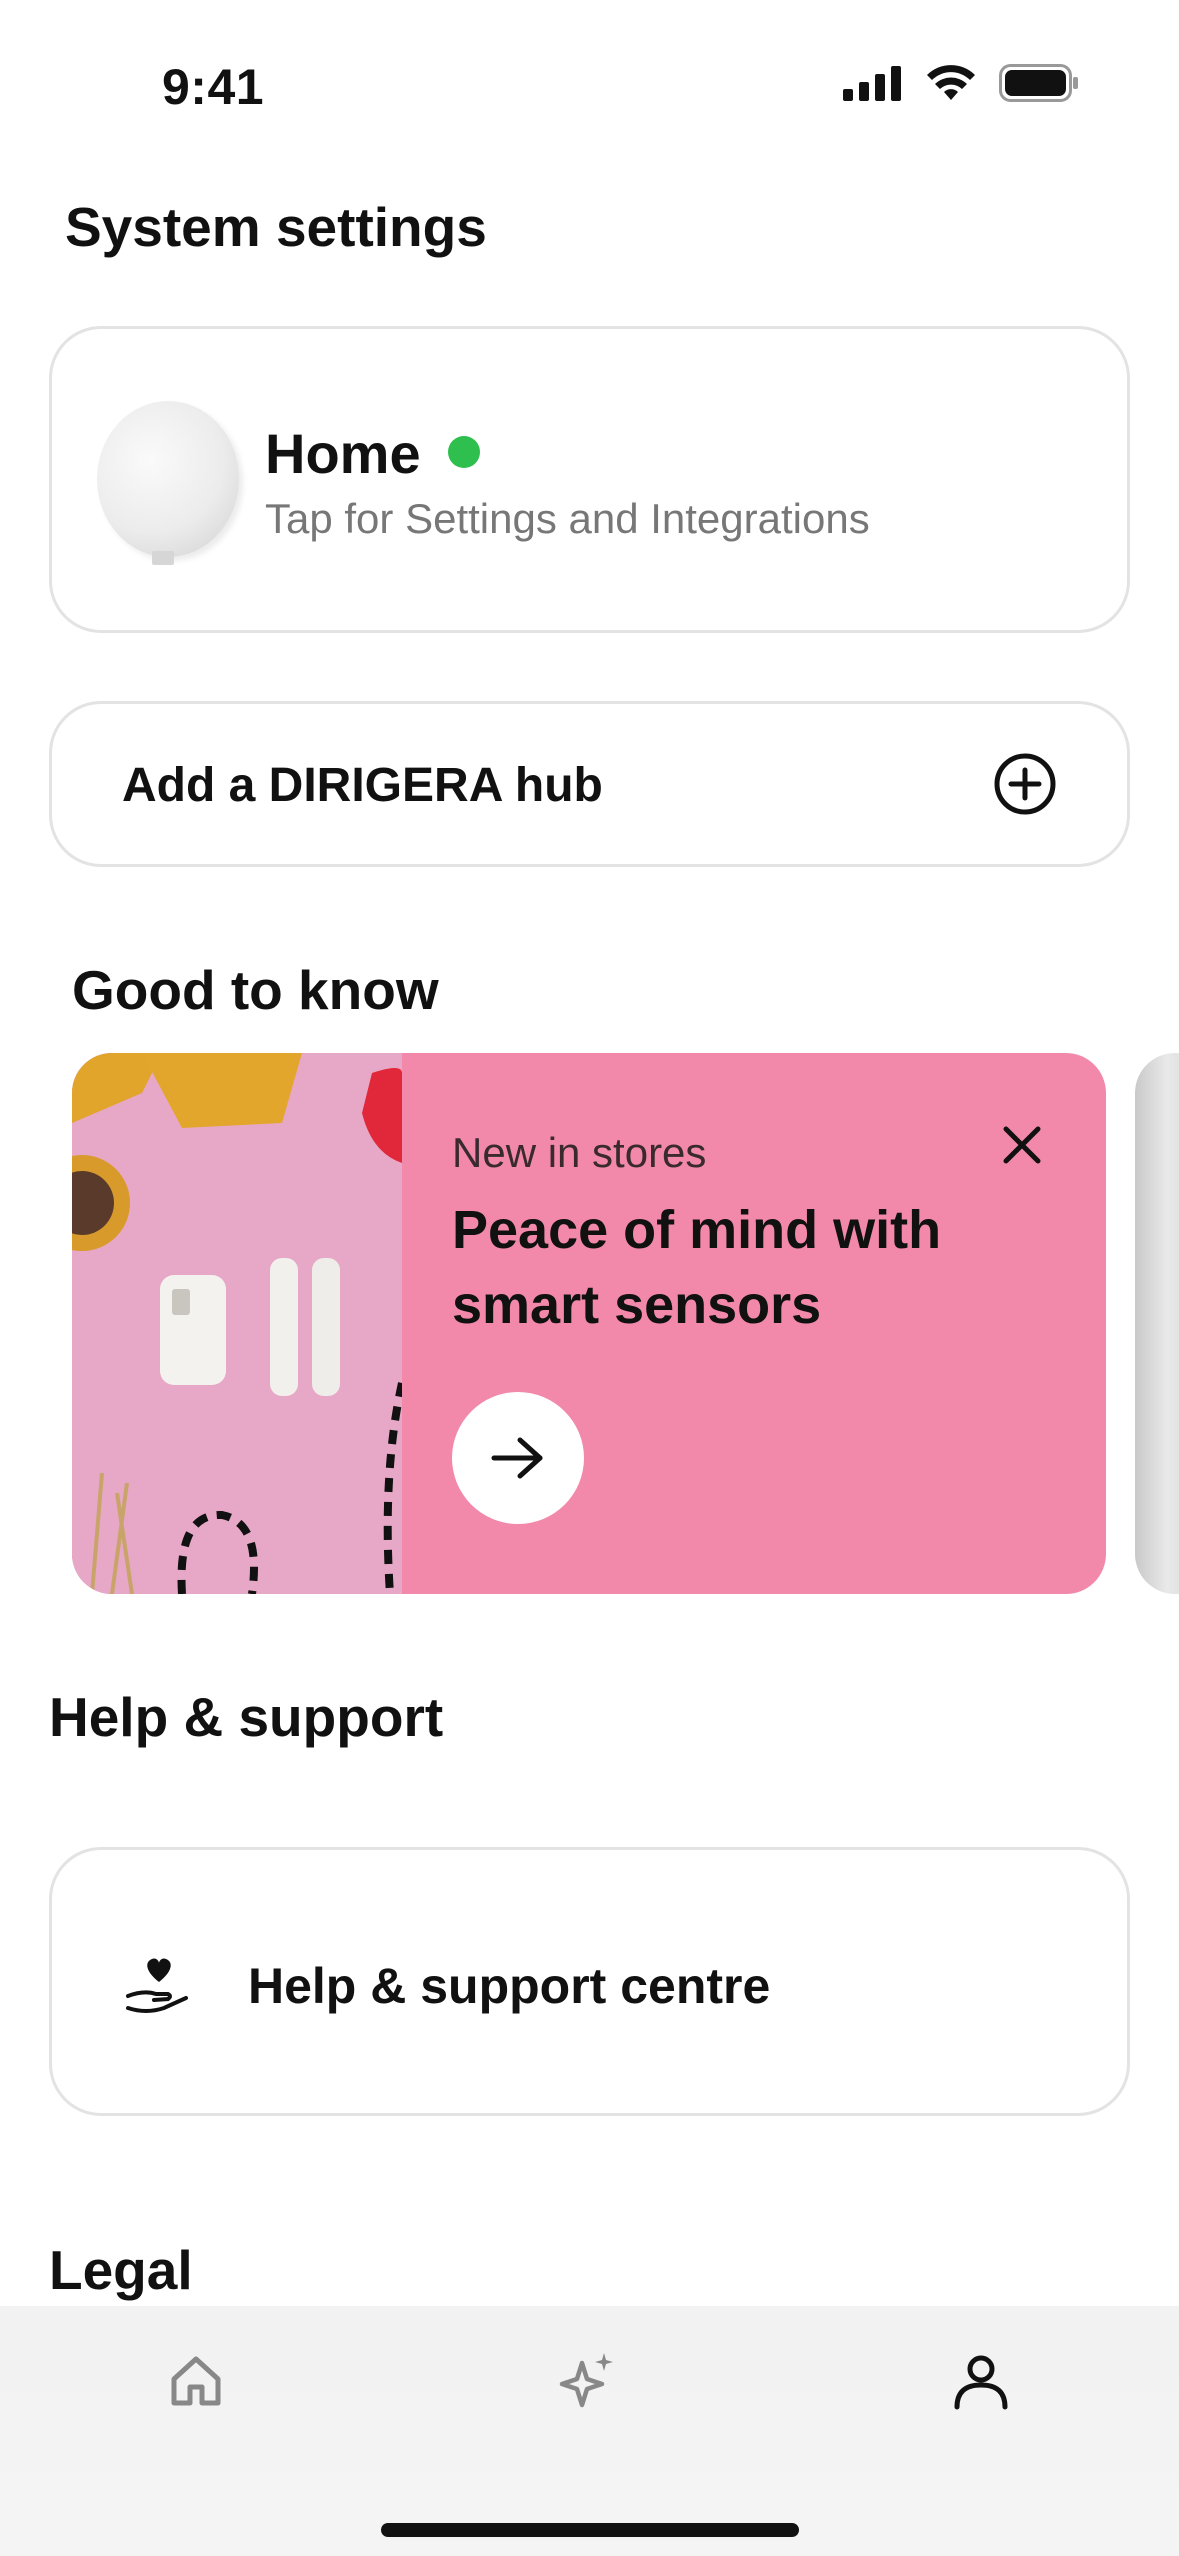 The height and width of the screenshot is (2556, 1179). I want to click on legal-title: Legal, so click(121, 2270).